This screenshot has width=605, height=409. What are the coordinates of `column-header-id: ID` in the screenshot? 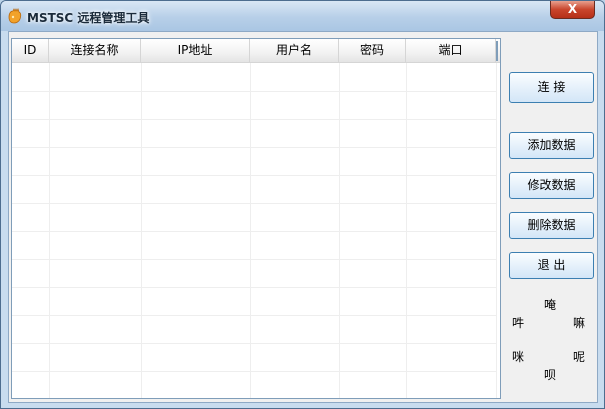 It's located at (30, 51).